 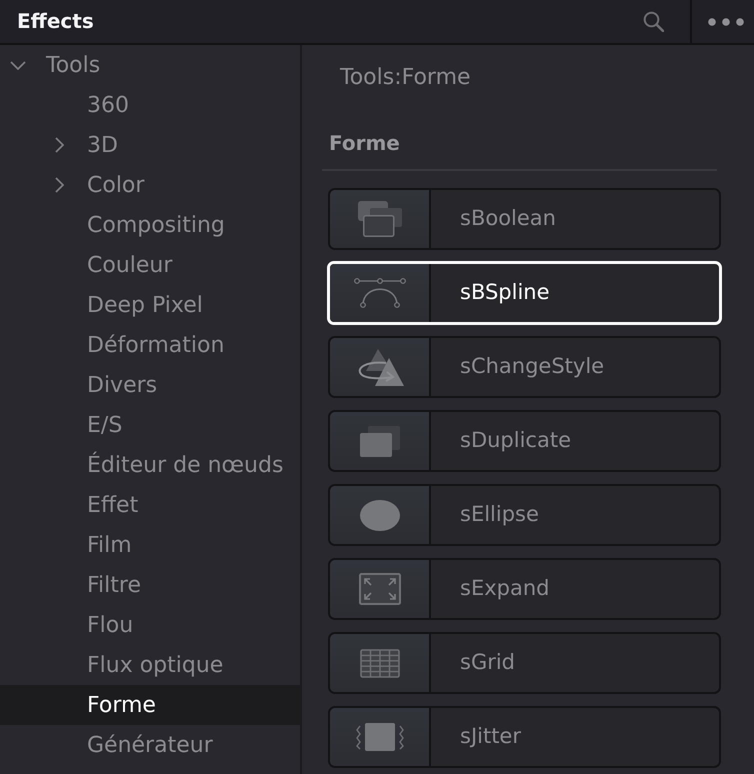 I want to click on search-icon, so click(x=653, y=21).